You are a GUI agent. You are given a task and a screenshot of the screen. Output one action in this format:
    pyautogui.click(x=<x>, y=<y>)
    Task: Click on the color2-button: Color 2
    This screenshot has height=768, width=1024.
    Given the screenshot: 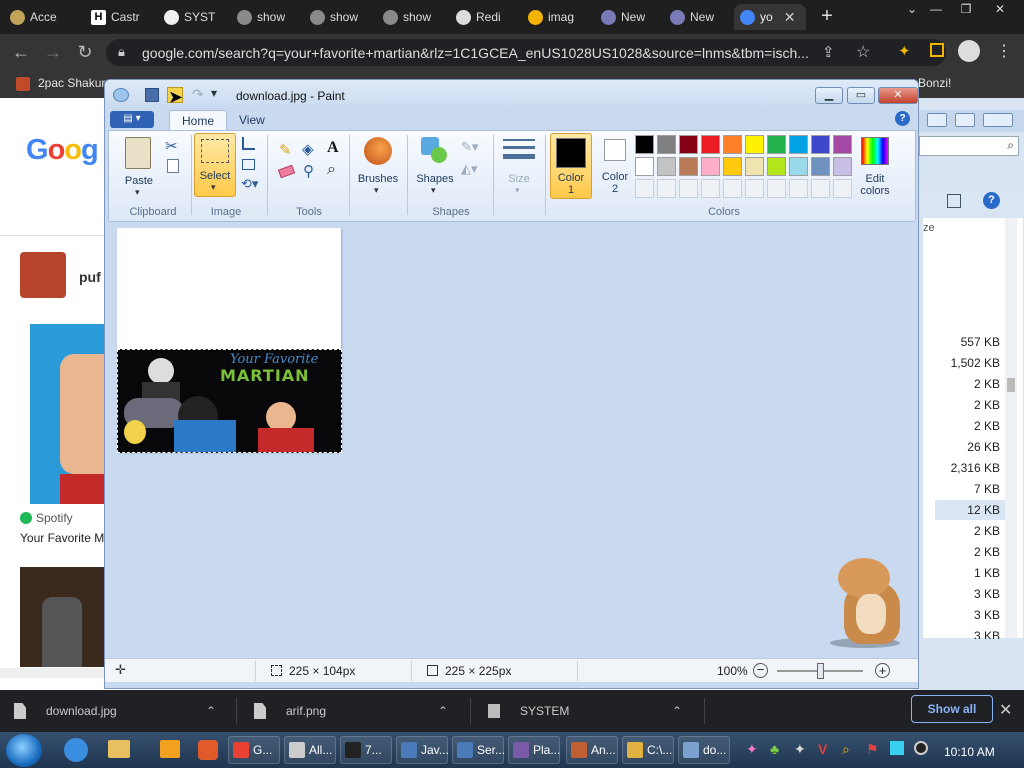 What is the action you would take?
    pyautogui.click(x=615, y=166)
    